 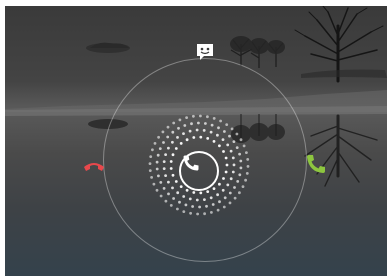 I want to click on phone-answer-icon, so click(x=316, y=164).